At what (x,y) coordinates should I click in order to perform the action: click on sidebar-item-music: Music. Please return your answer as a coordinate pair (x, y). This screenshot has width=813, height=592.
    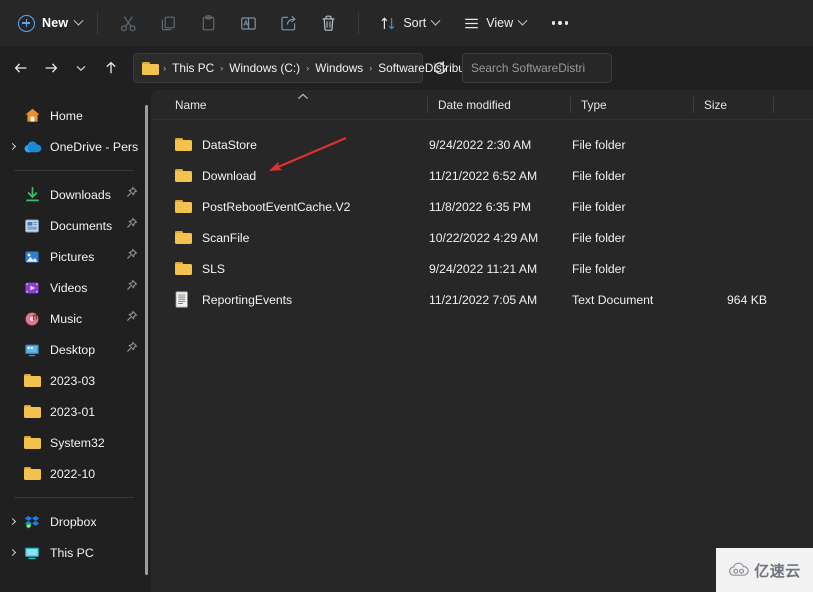
    Looking at the image, I should click on (73, 318).